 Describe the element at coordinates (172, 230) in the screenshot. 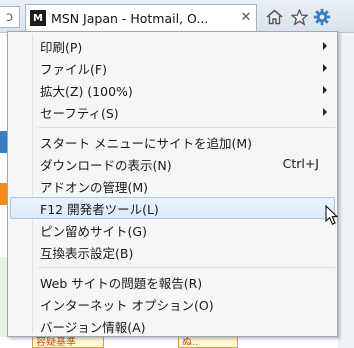

I see `menu-item-pinned-sites: ピン留めサイト(G)` at that location.